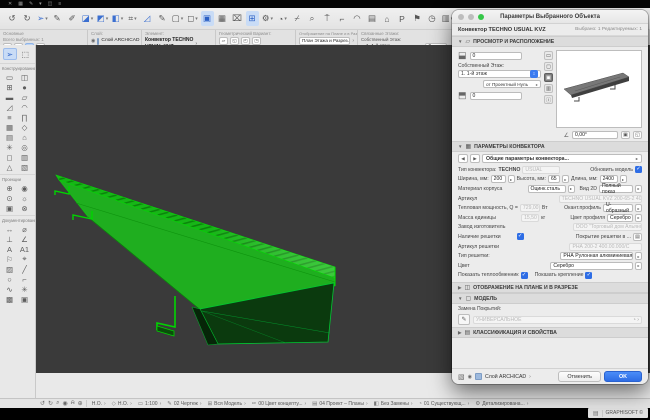  Describe the element at coordinates (499, 74) in the screenshot. I see `own-story-select: 1. 1-й этаж ↕` at that location.